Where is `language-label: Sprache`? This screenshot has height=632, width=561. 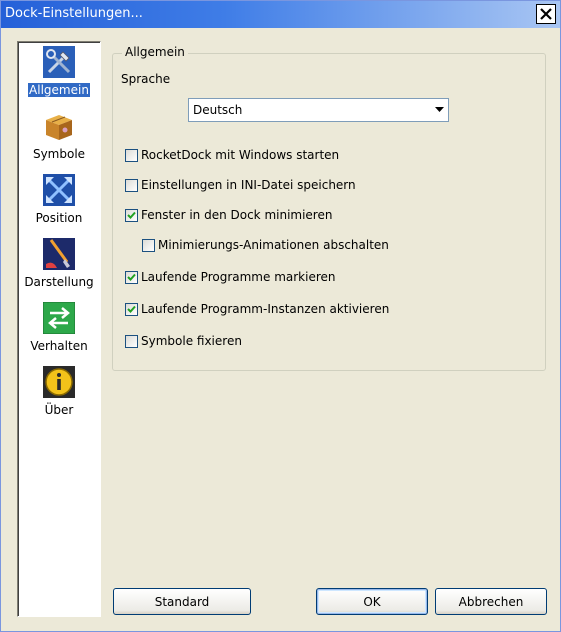 language-label: Sprache is located at coordinates (146, 79).